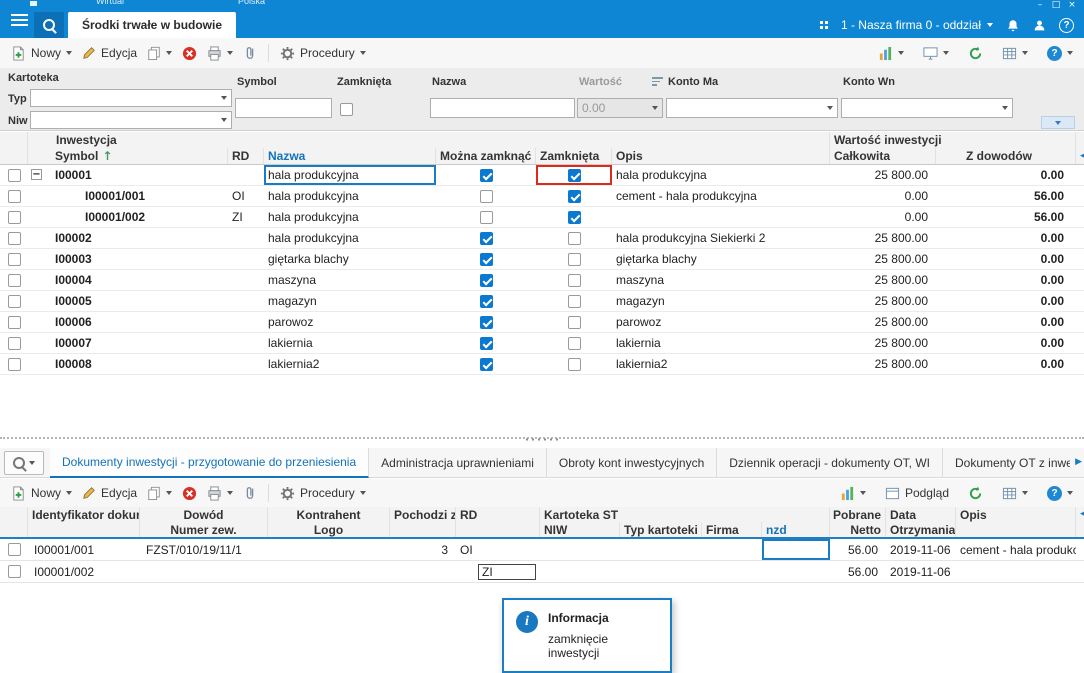  Describe the element at coordinates (1058, 122) in the screenshot. I see `collapse-filter-button` at that location.